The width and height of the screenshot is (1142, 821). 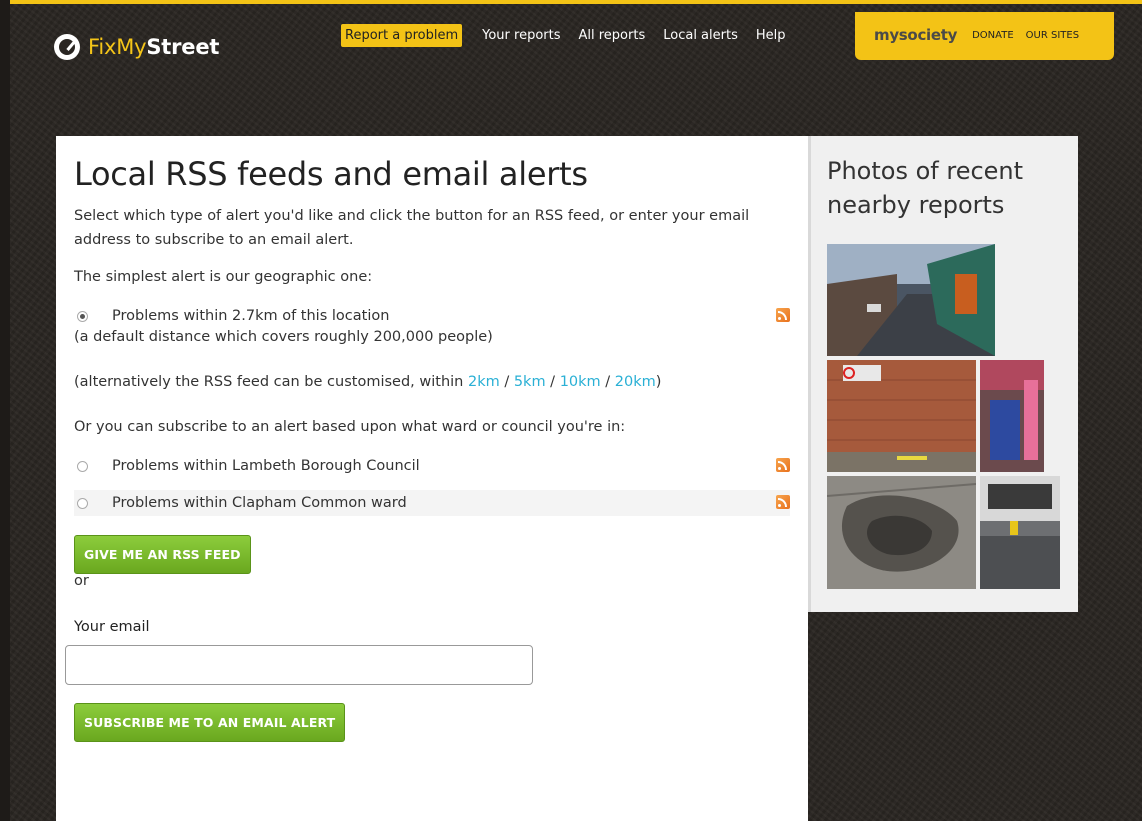 I want to click on logo-text-street: Street, so click(x=183, y=47).